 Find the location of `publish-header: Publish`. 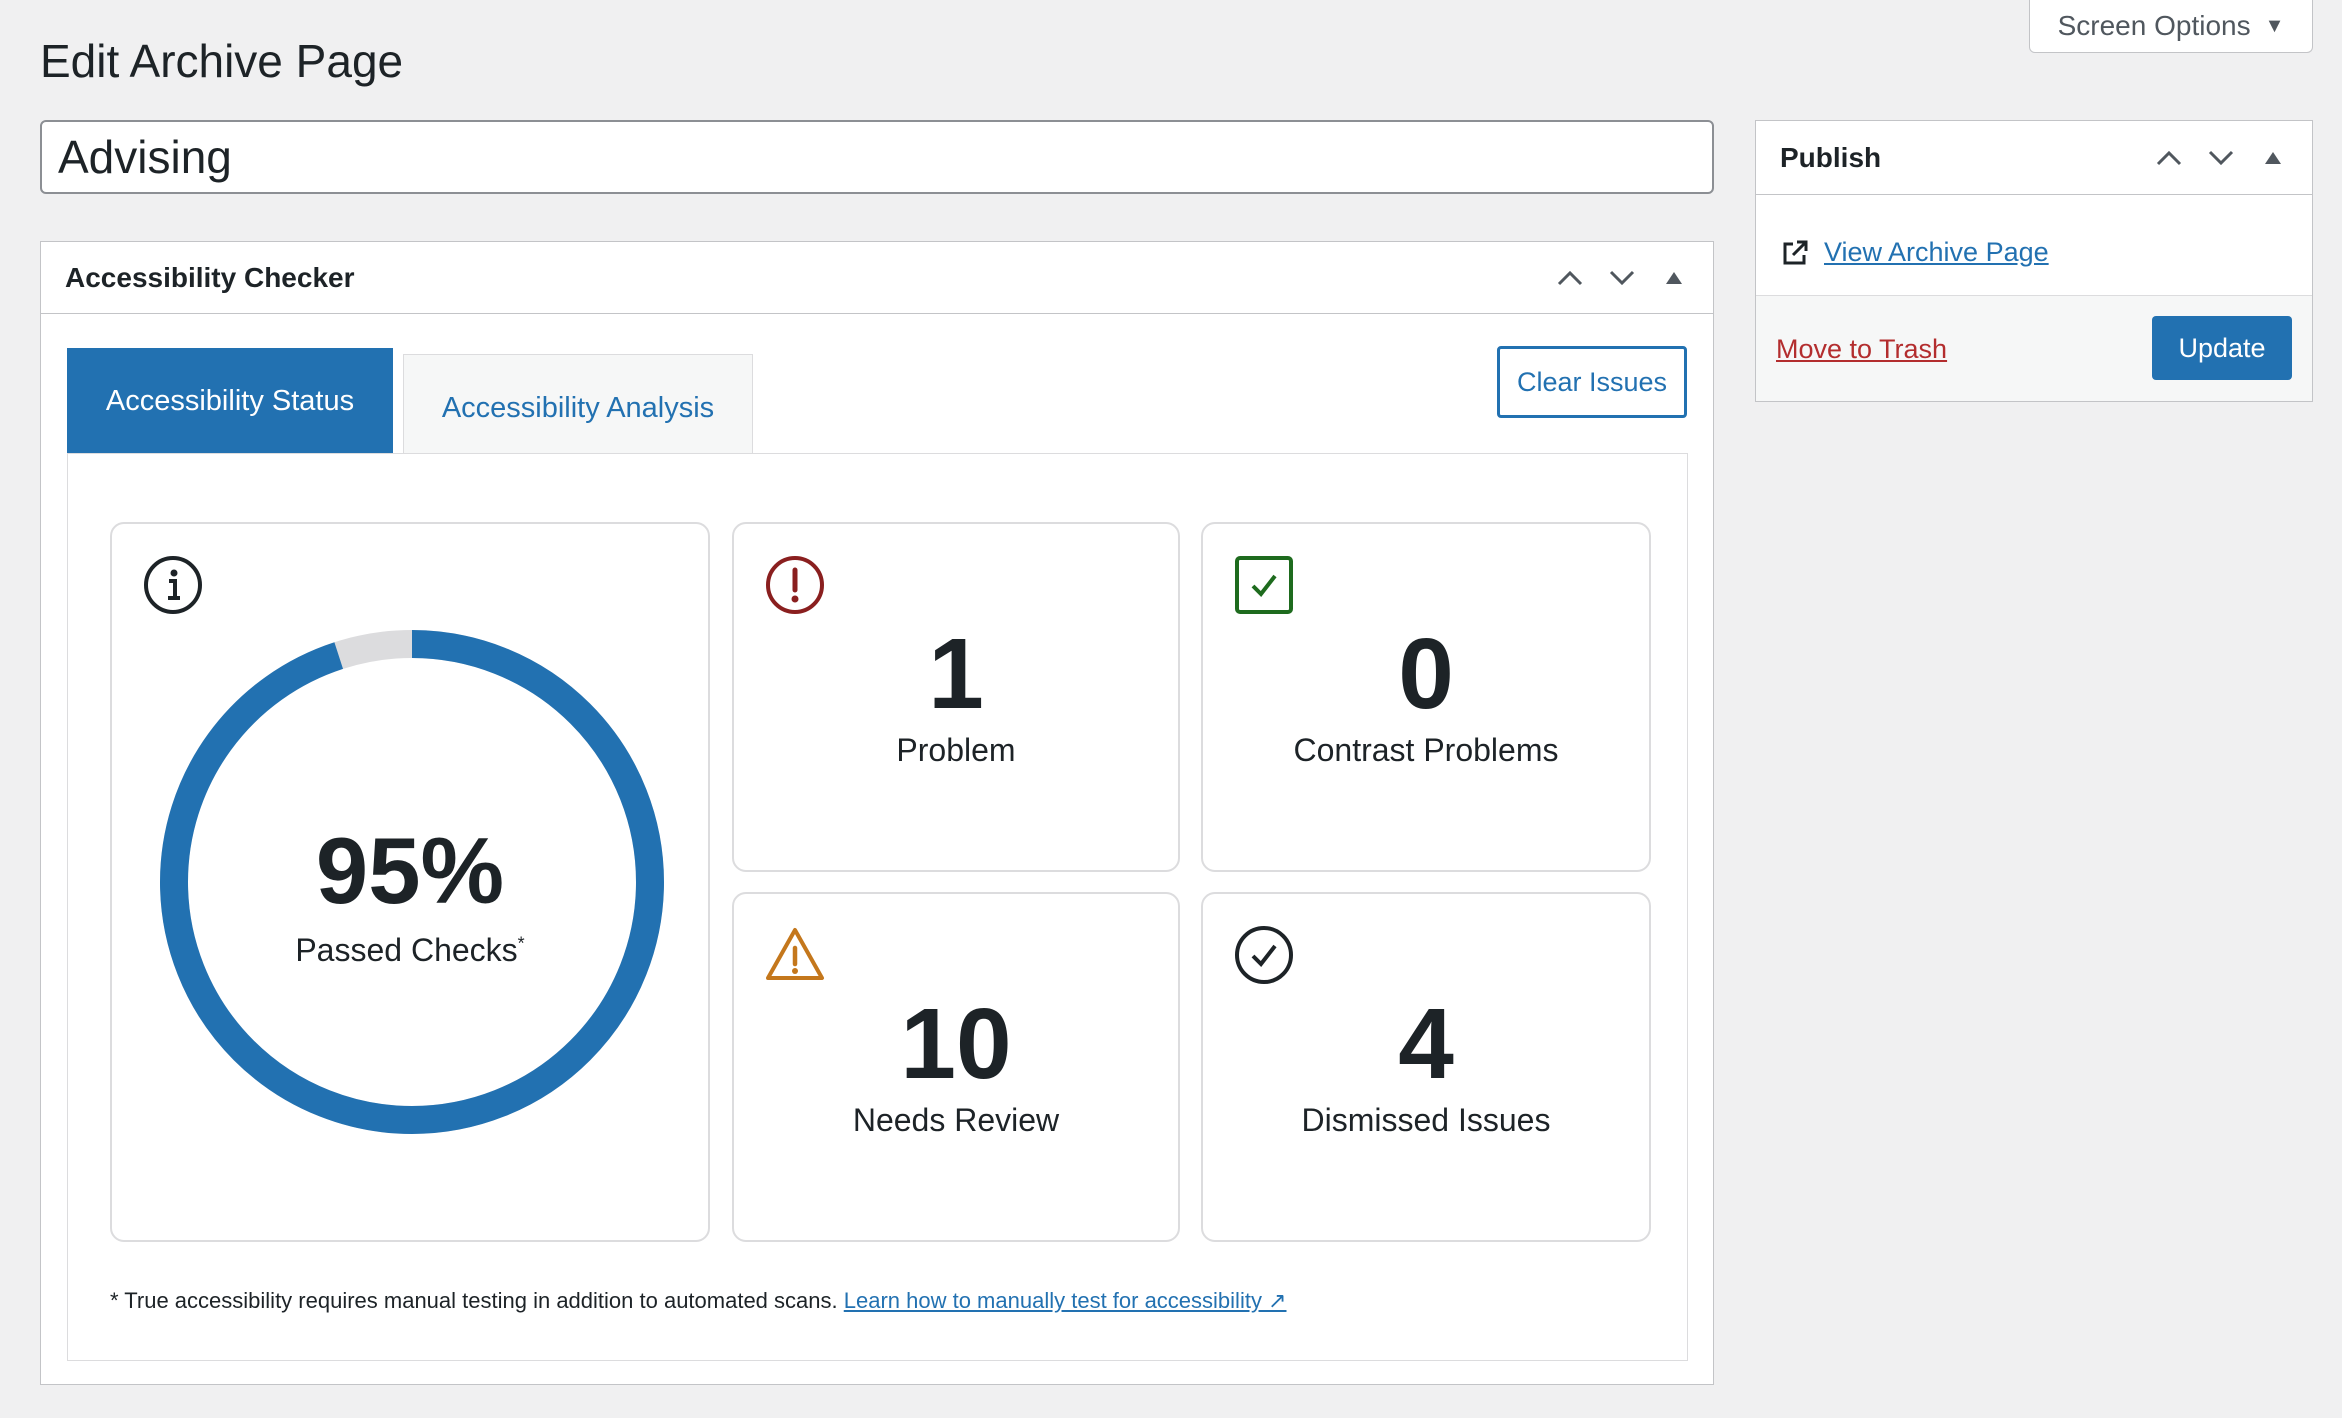

publish-header: Publish is located at coordinates (2034, 158).